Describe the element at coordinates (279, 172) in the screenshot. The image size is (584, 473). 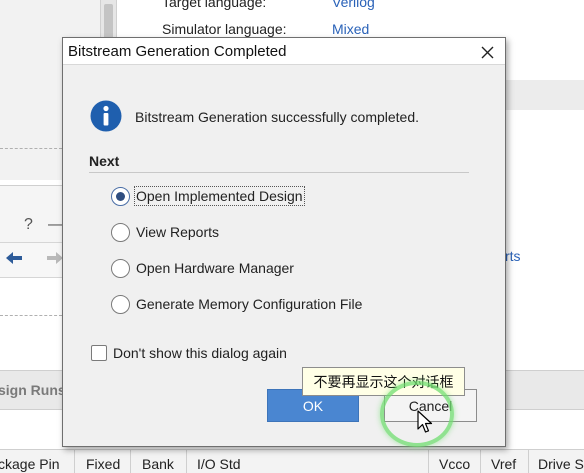
I see `section-divider` at that location.